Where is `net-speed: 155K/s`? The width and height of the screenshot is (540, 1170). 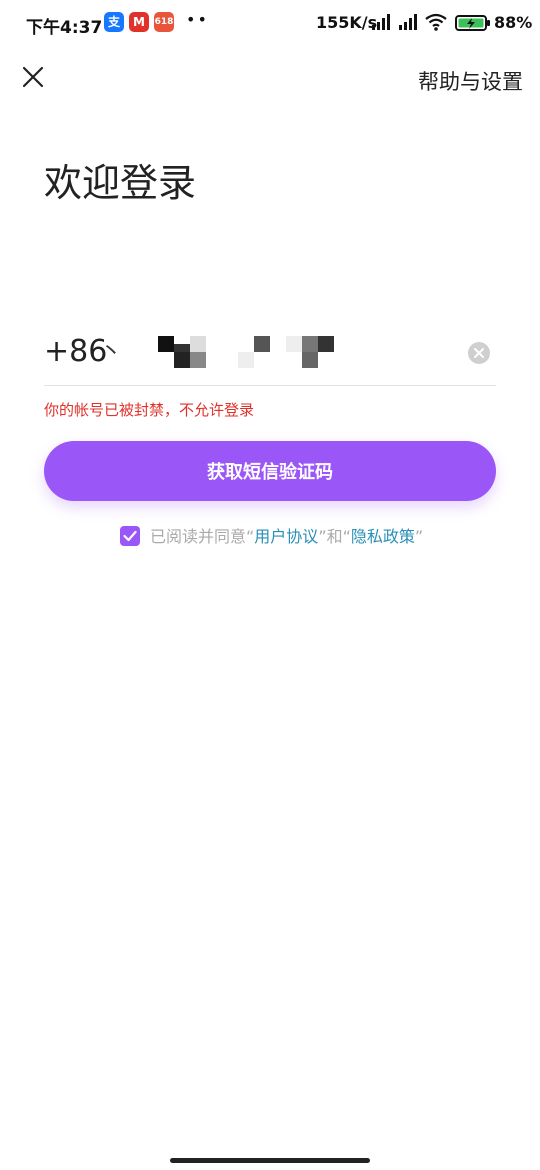
net-speed: 155K/s is located at coordinates (347, 22).